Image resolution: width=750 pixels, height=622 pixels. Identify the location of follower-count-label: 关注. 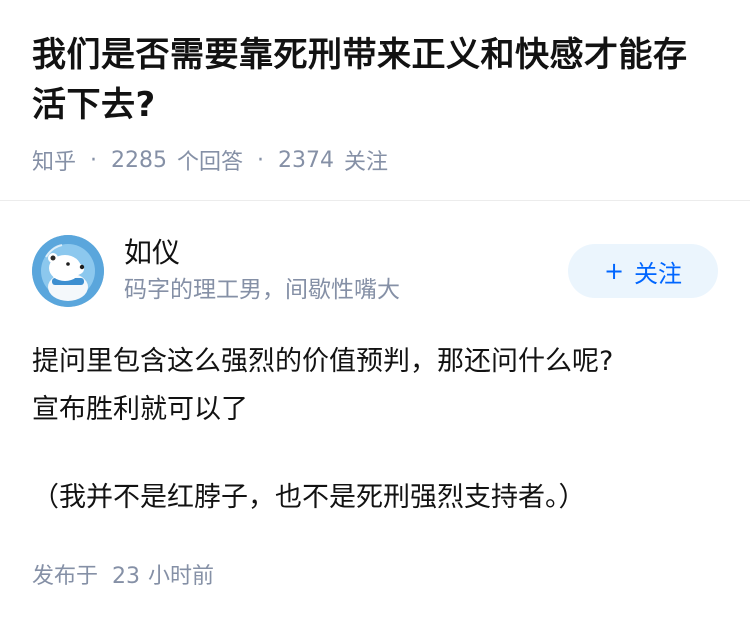
(366, 160).